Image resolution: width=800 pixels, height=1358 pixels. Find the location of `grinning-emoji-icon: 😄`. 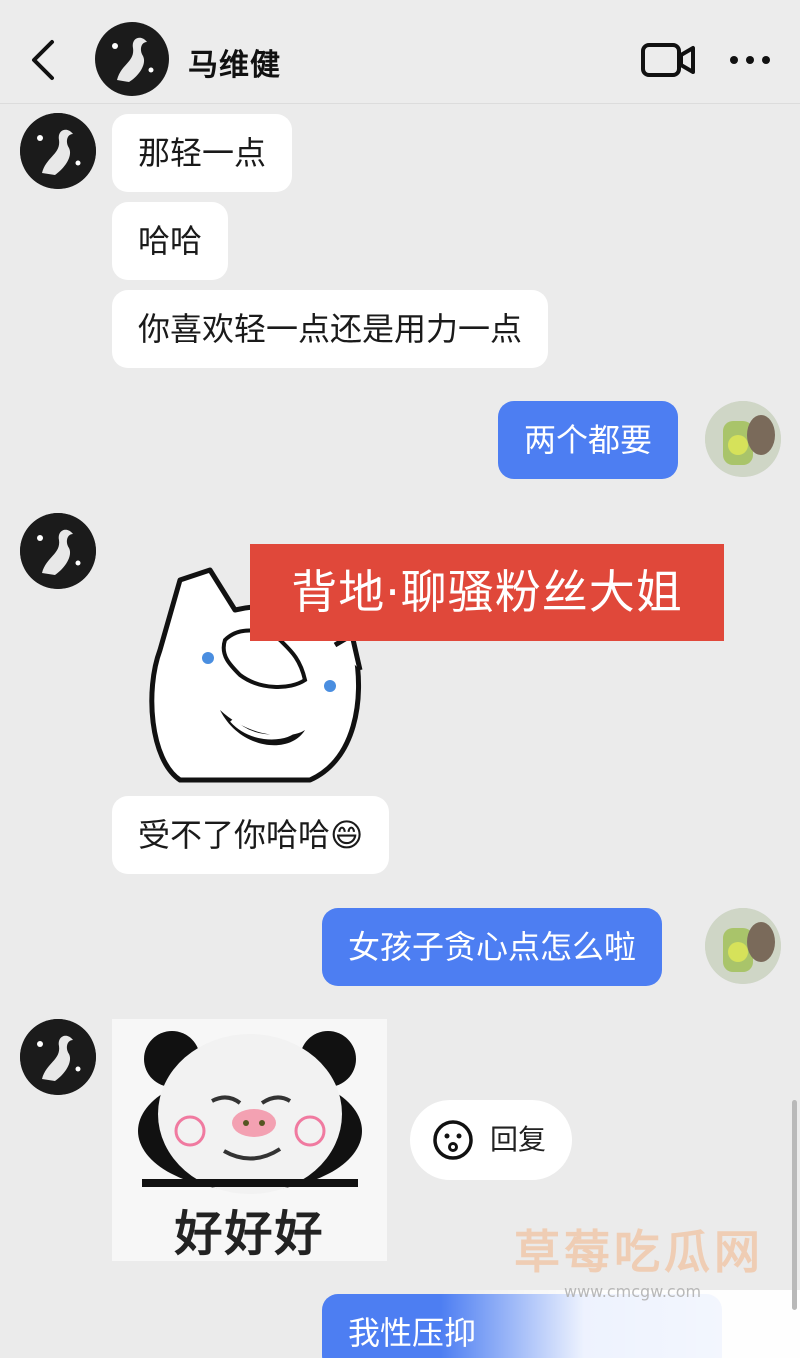

grinning-emoji-icon: 😄 is located at coordinates (347, 835).